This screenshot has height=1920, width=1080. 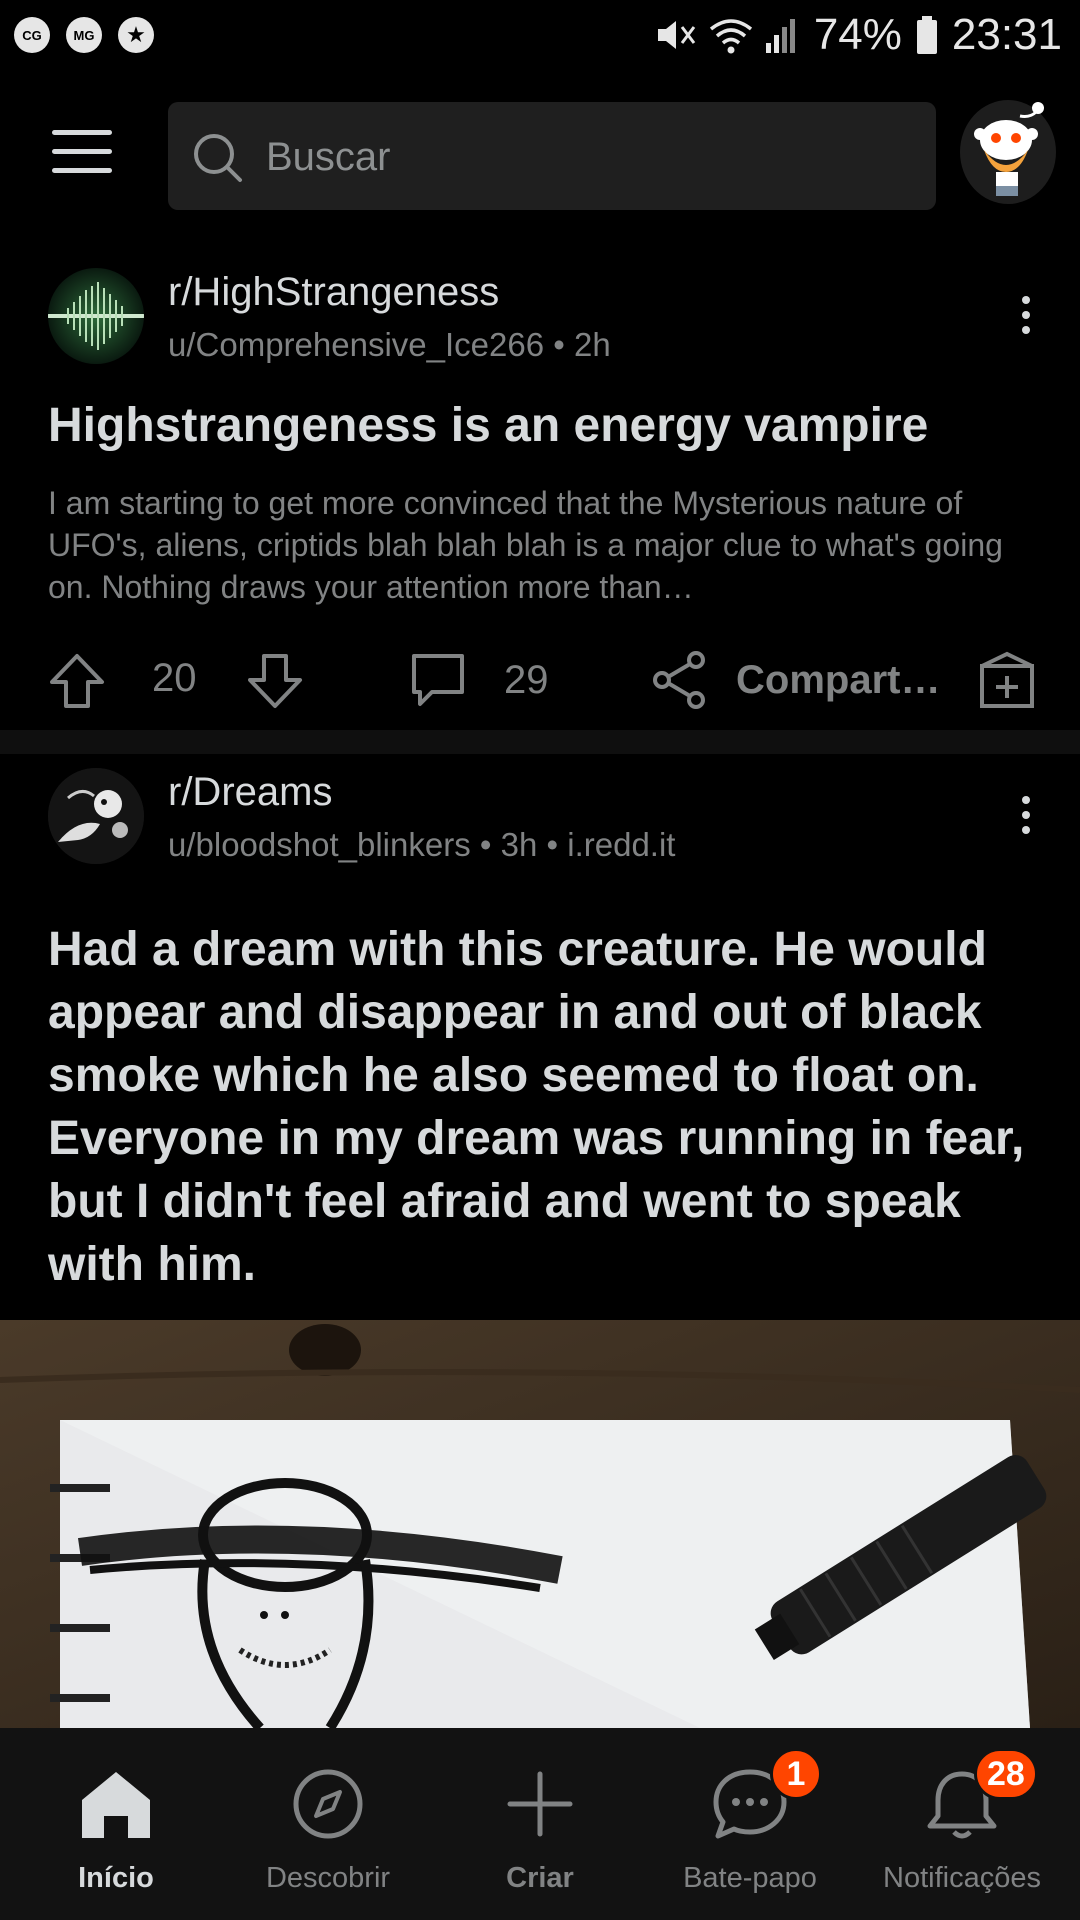 What do you see at coordinates (519, 844) in the screenshot?
I see `post-age: 3h` at bounding box center [519, 844].